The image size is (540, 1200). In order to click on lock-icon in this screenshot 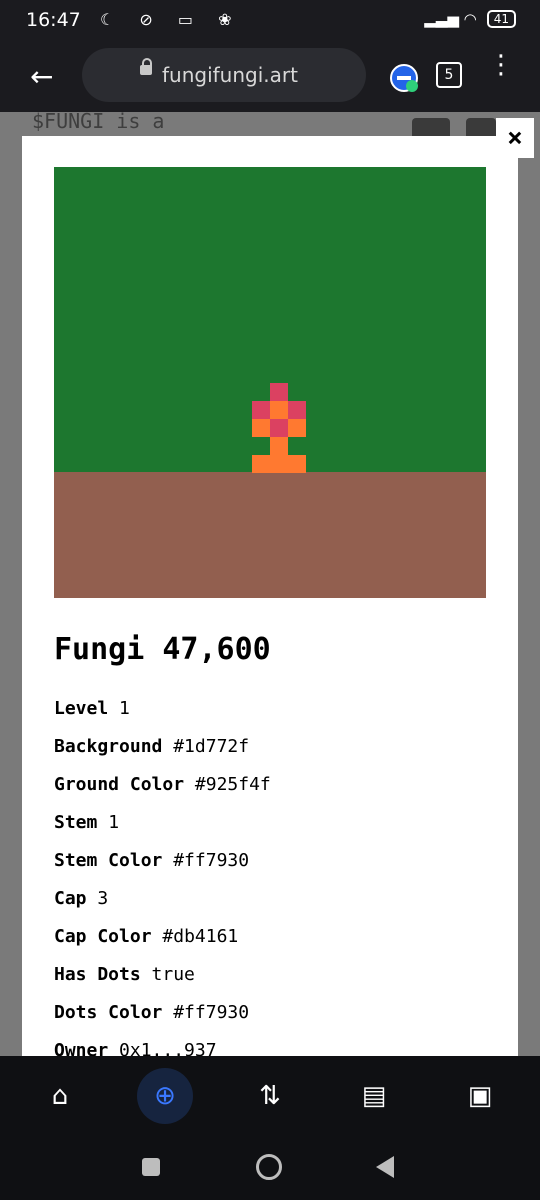, I will do `click(146, 66)`.